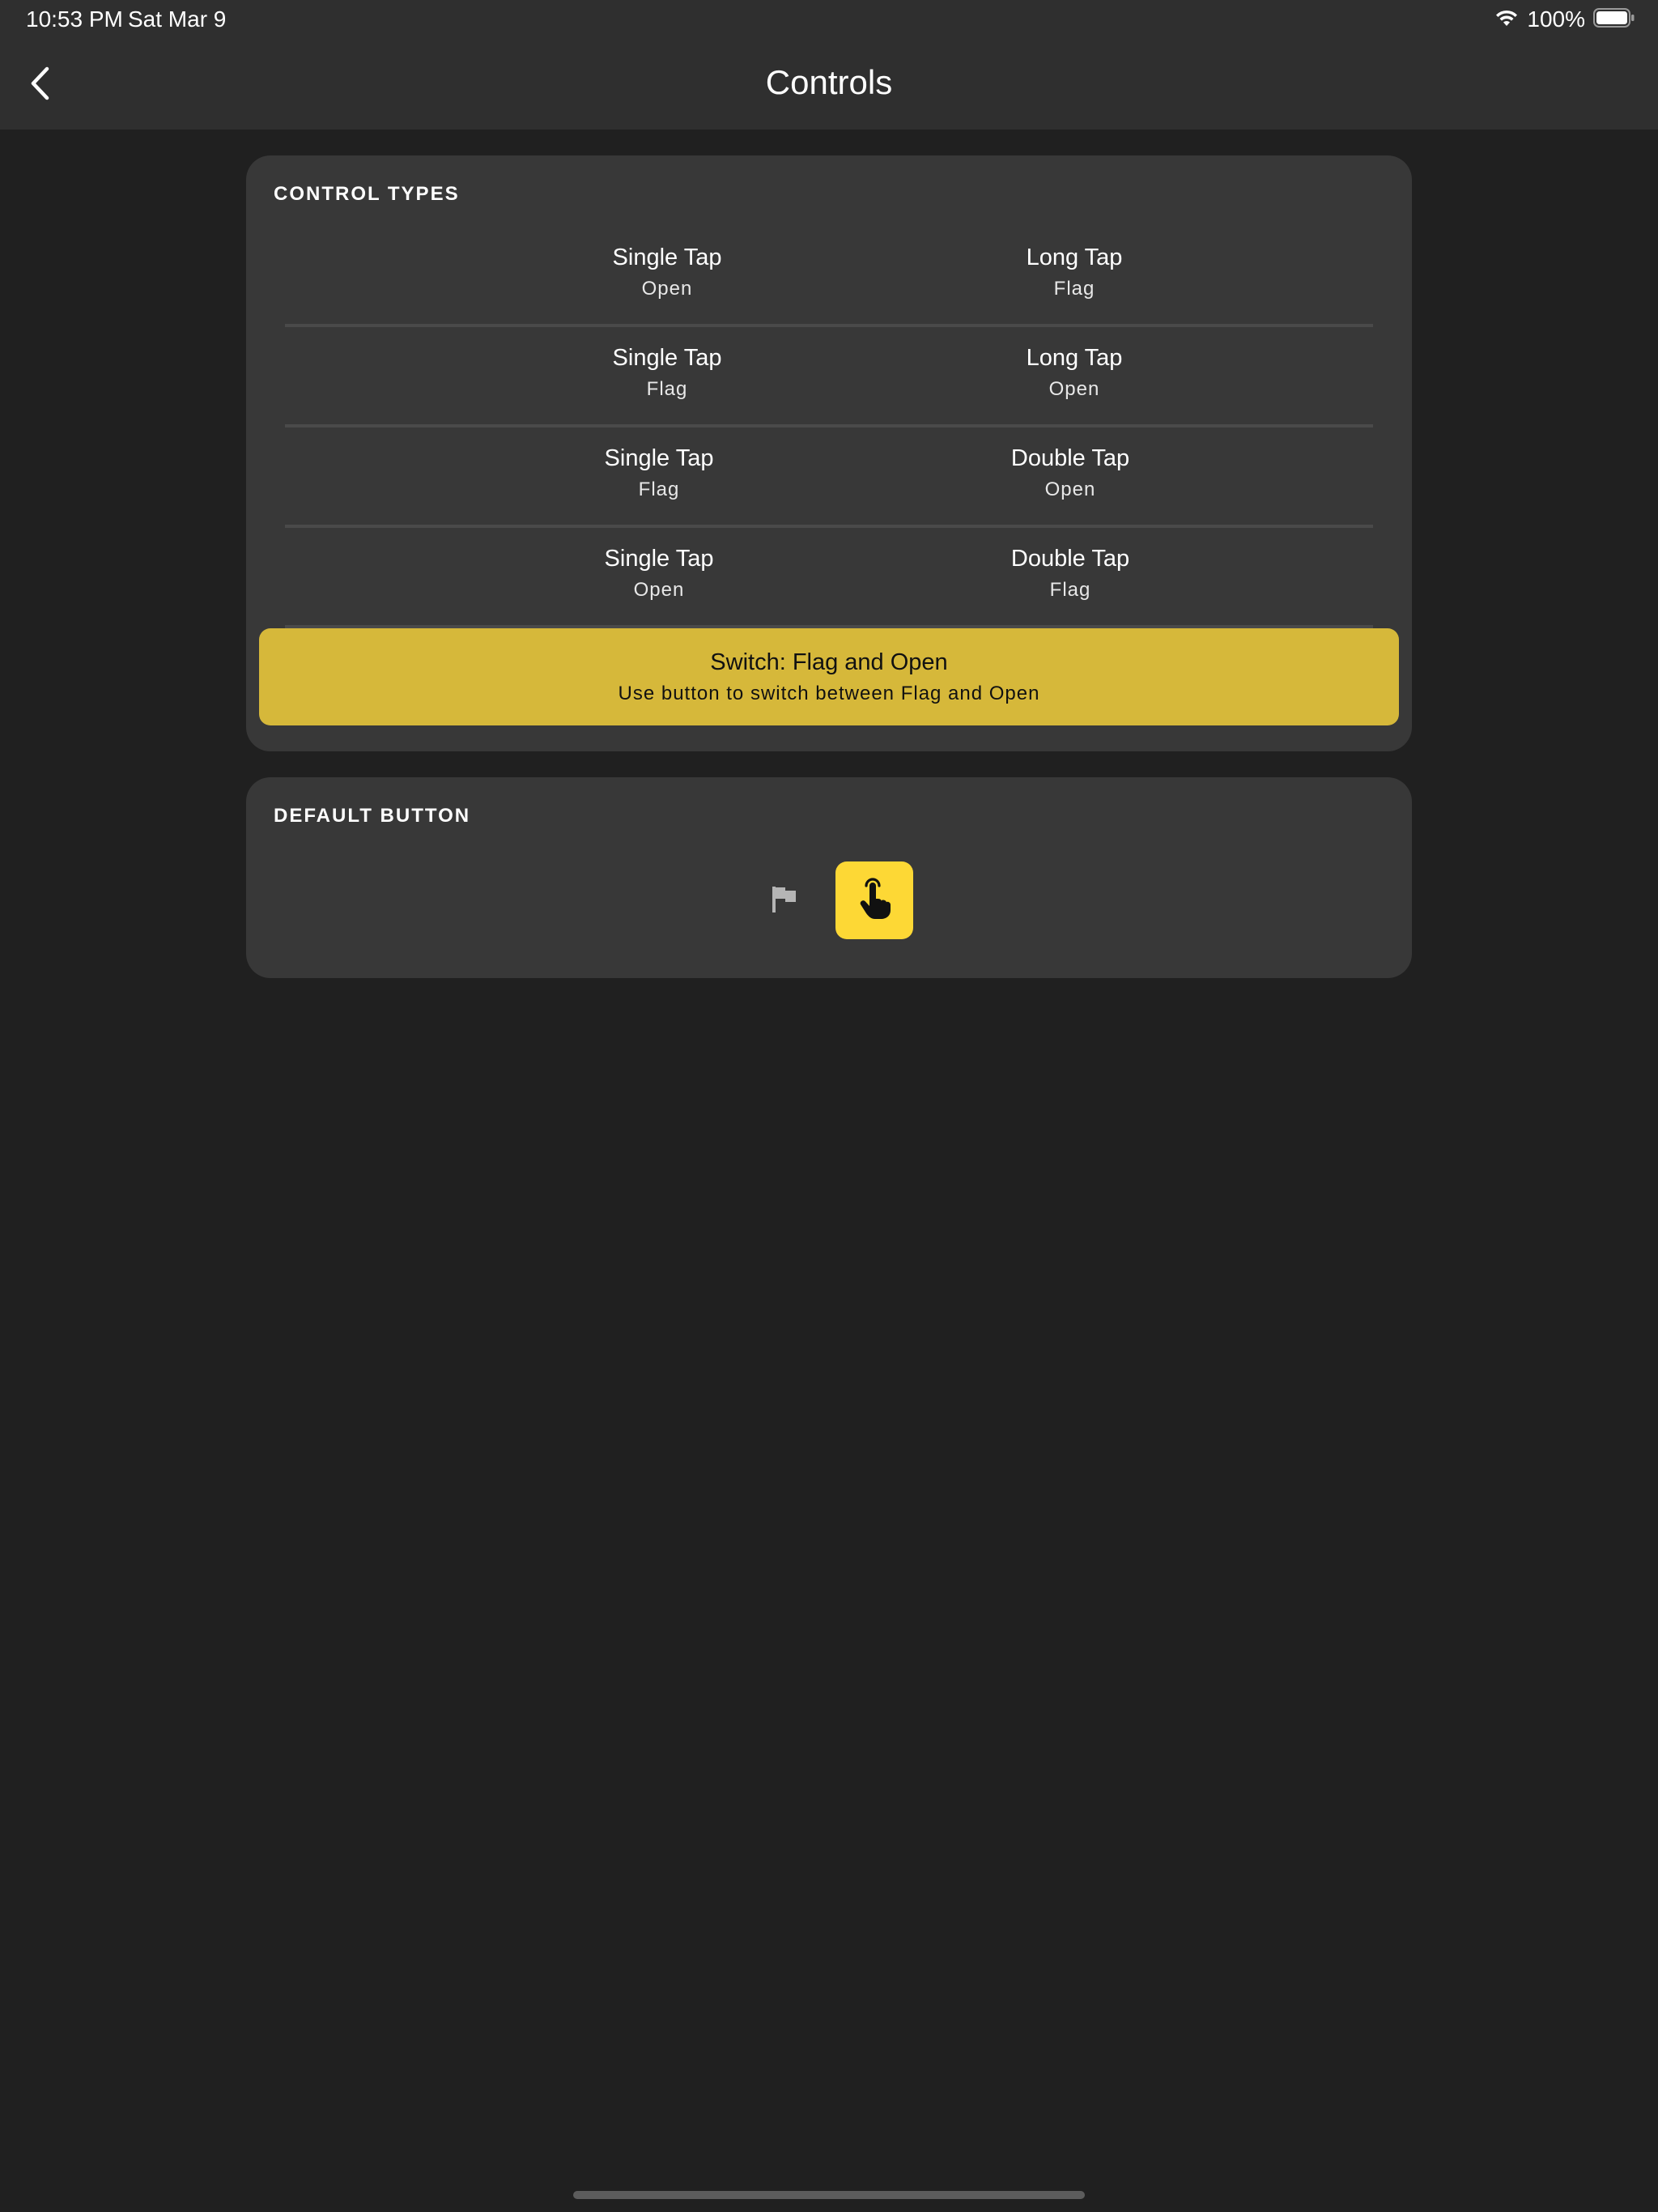  I want to click on default-button-options, so click(829, 900).